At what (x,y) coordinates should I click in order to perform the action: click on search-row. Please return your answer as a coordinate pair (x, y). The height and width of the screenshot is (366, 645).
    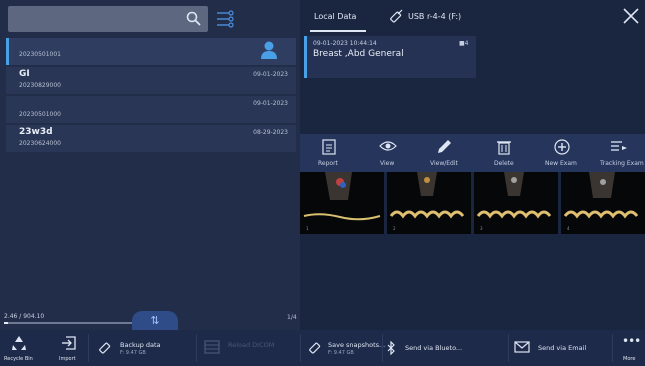
    Looking at the image, I should click on (154, 20).